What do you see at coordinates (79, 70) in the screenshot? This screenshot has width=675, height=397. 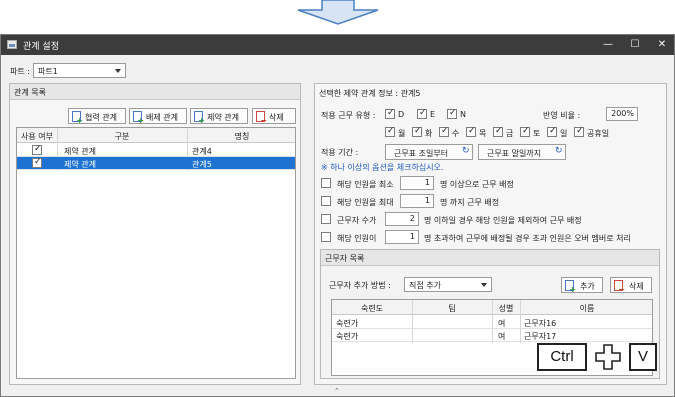 I see `part-select: 파트1` at bounding box center [79, 70].